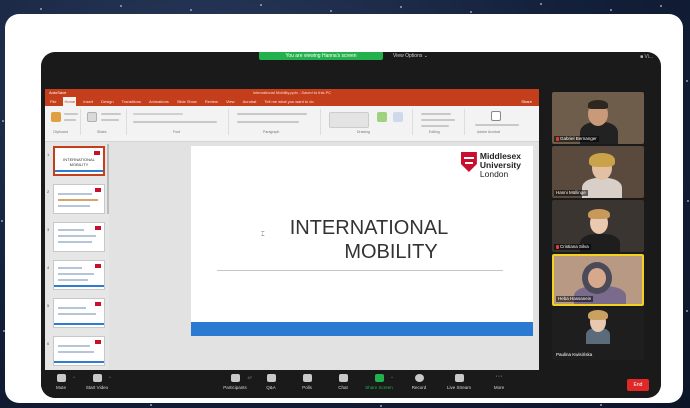 This screenshot has height=408, width=690. Describe the element at coordinates (598, 226) in the screenshot. I see `participant-tile: Cristiana Silva` at that location.